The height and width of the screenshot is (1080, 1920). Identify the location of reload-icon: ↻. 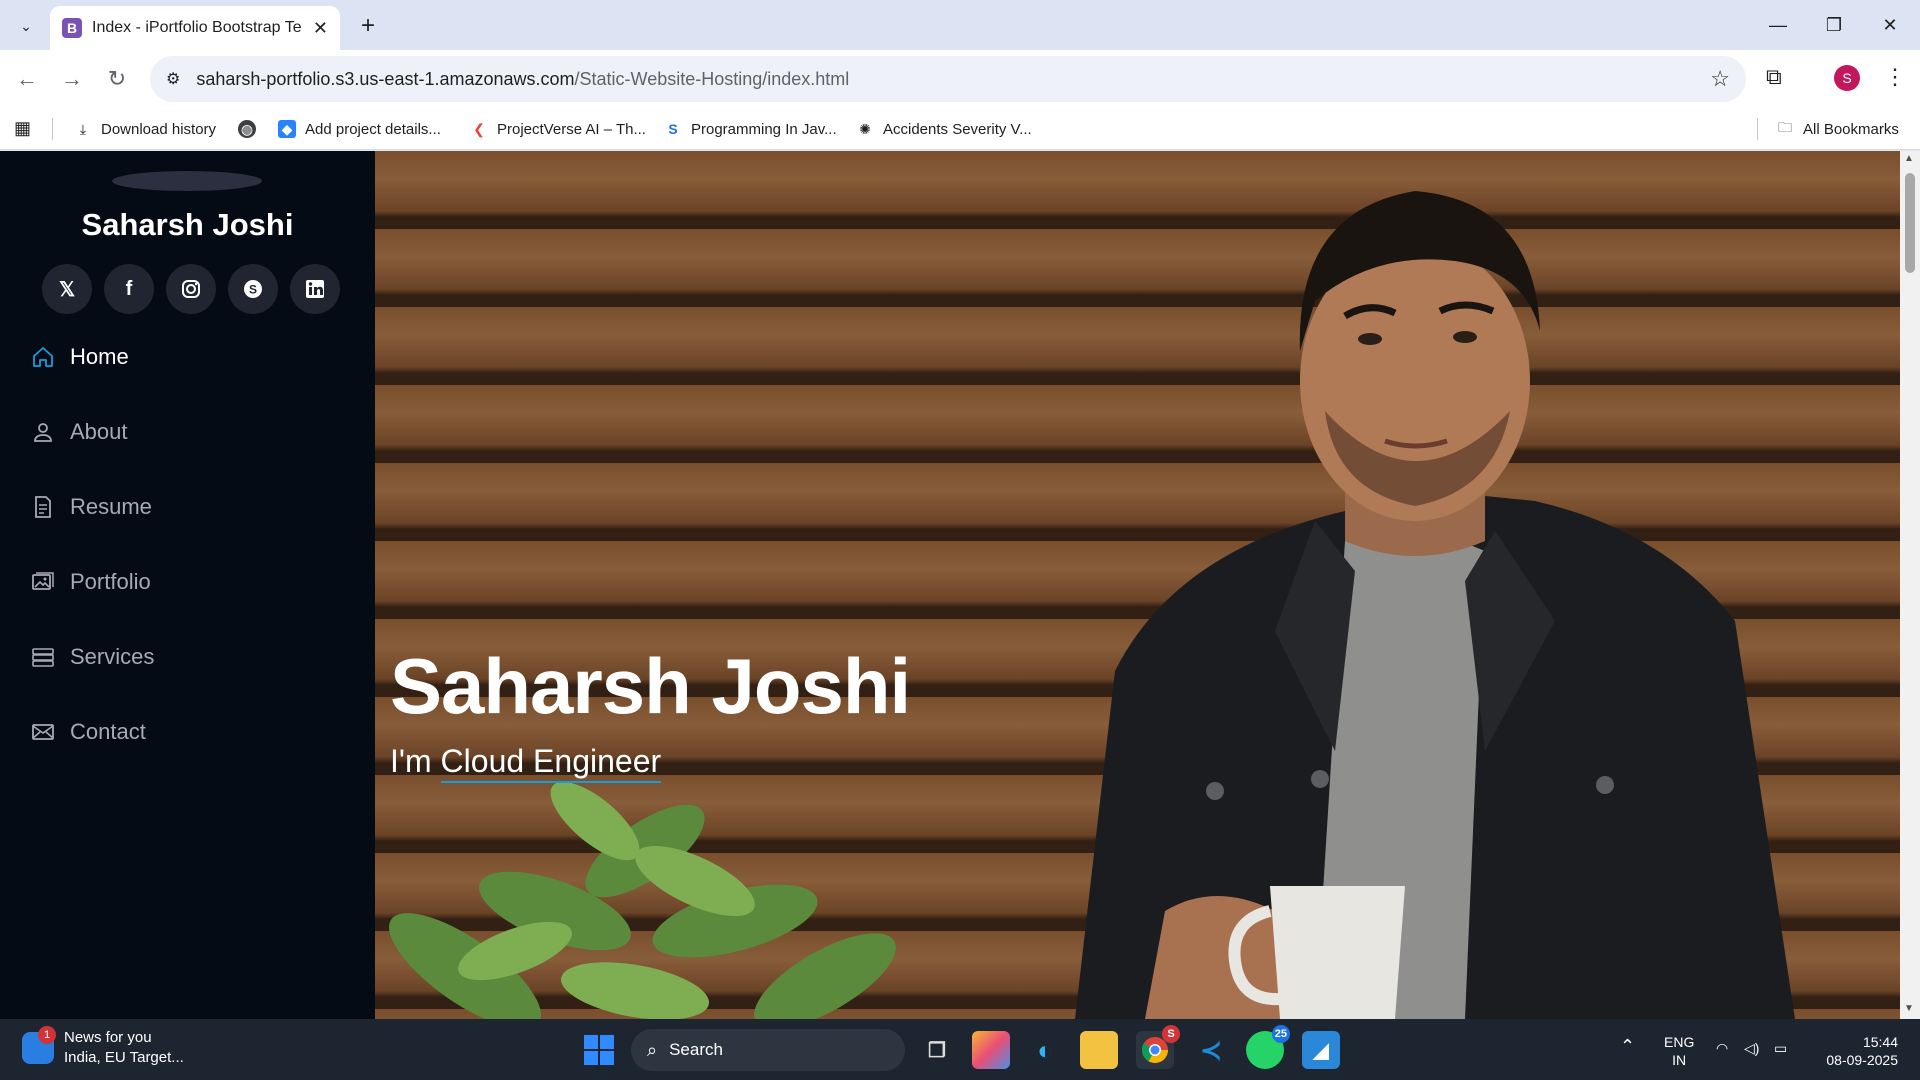
(117, 78).